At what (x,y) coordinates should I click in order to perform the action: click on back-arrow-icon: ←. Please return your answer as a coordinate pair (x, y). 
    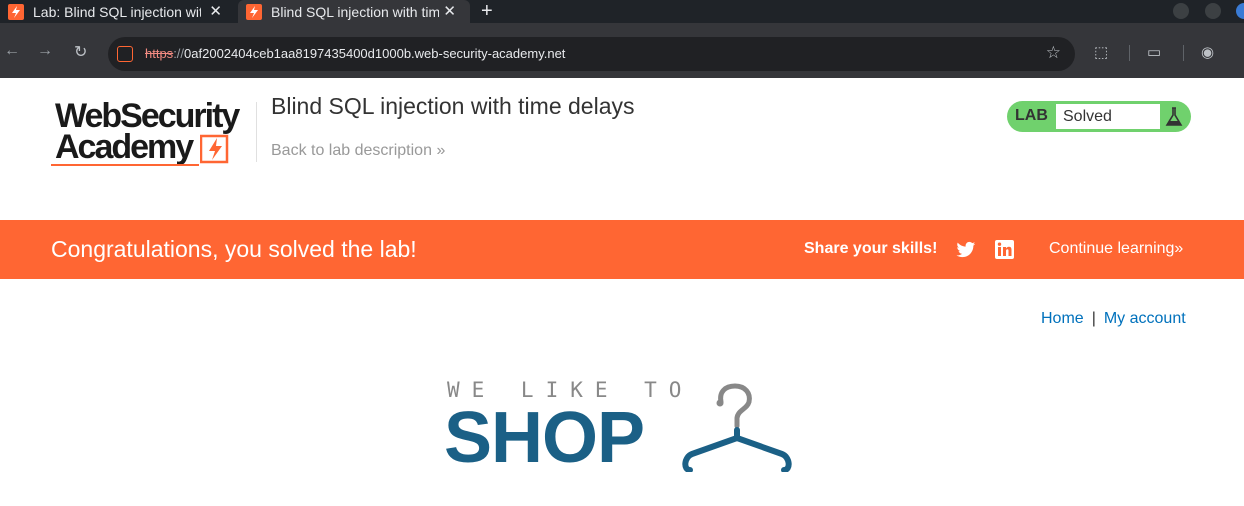
    Looking at the image, I should click on (12, 51).